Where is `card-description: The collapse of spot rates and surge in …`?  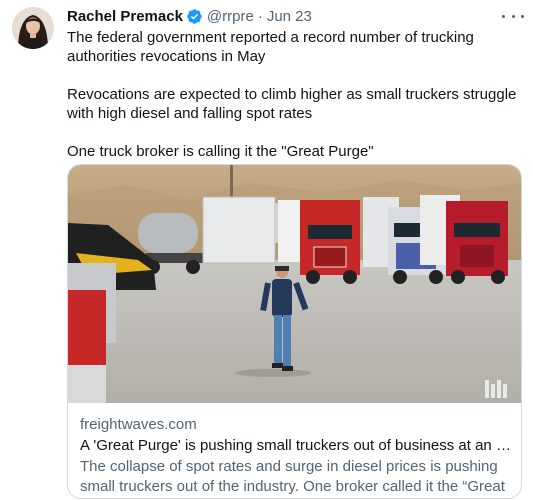
card-description: The collapse of spot rates and surge in … is located at coordinates (292, 476).